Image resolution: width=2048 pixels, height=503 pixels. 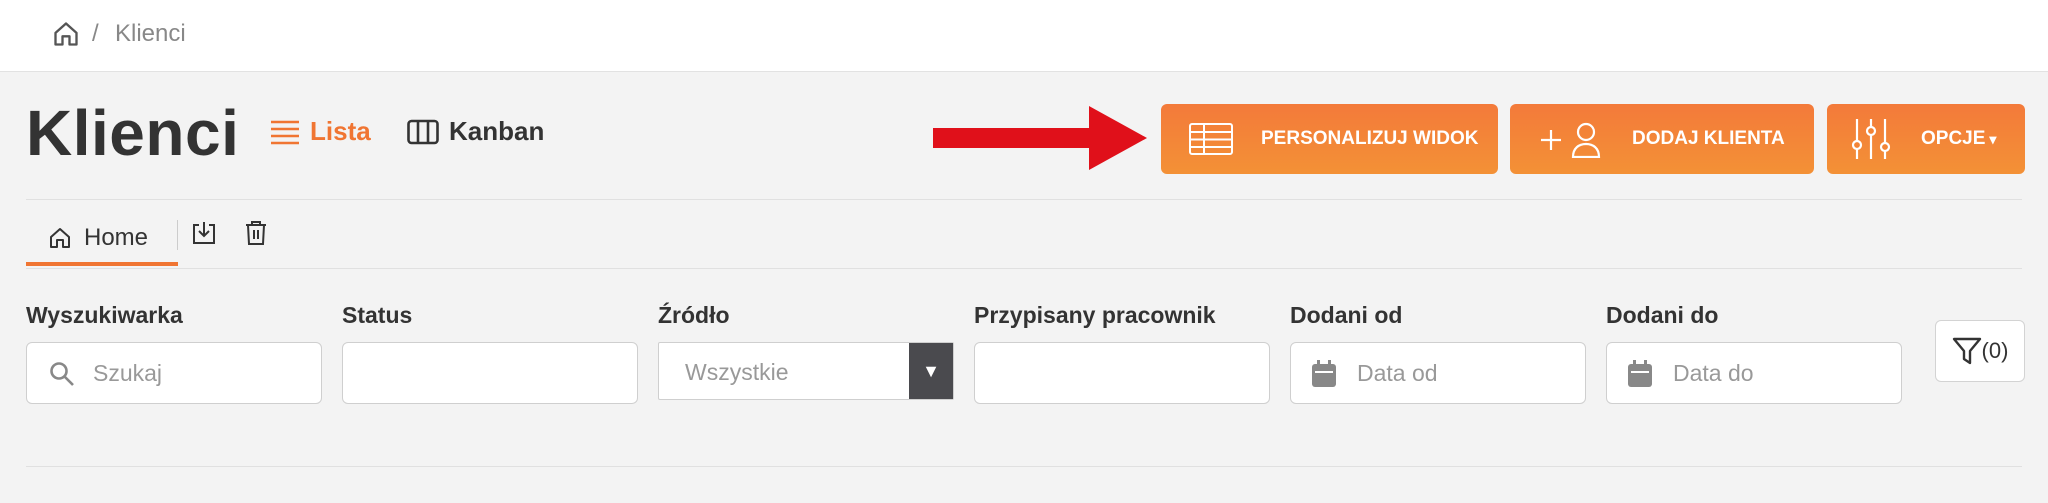 What do you see at coordinates (1040, 138) in the screenshot?
I see `annotation-arrow-icon` at bounding box center [1040, 138].